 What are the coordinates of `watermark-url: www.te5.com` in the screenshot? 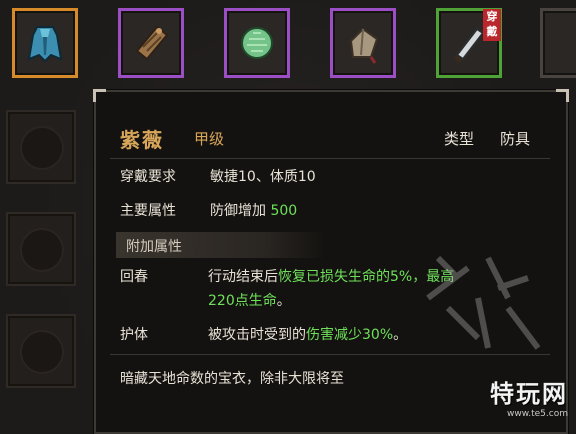 It's located at (537, 414).